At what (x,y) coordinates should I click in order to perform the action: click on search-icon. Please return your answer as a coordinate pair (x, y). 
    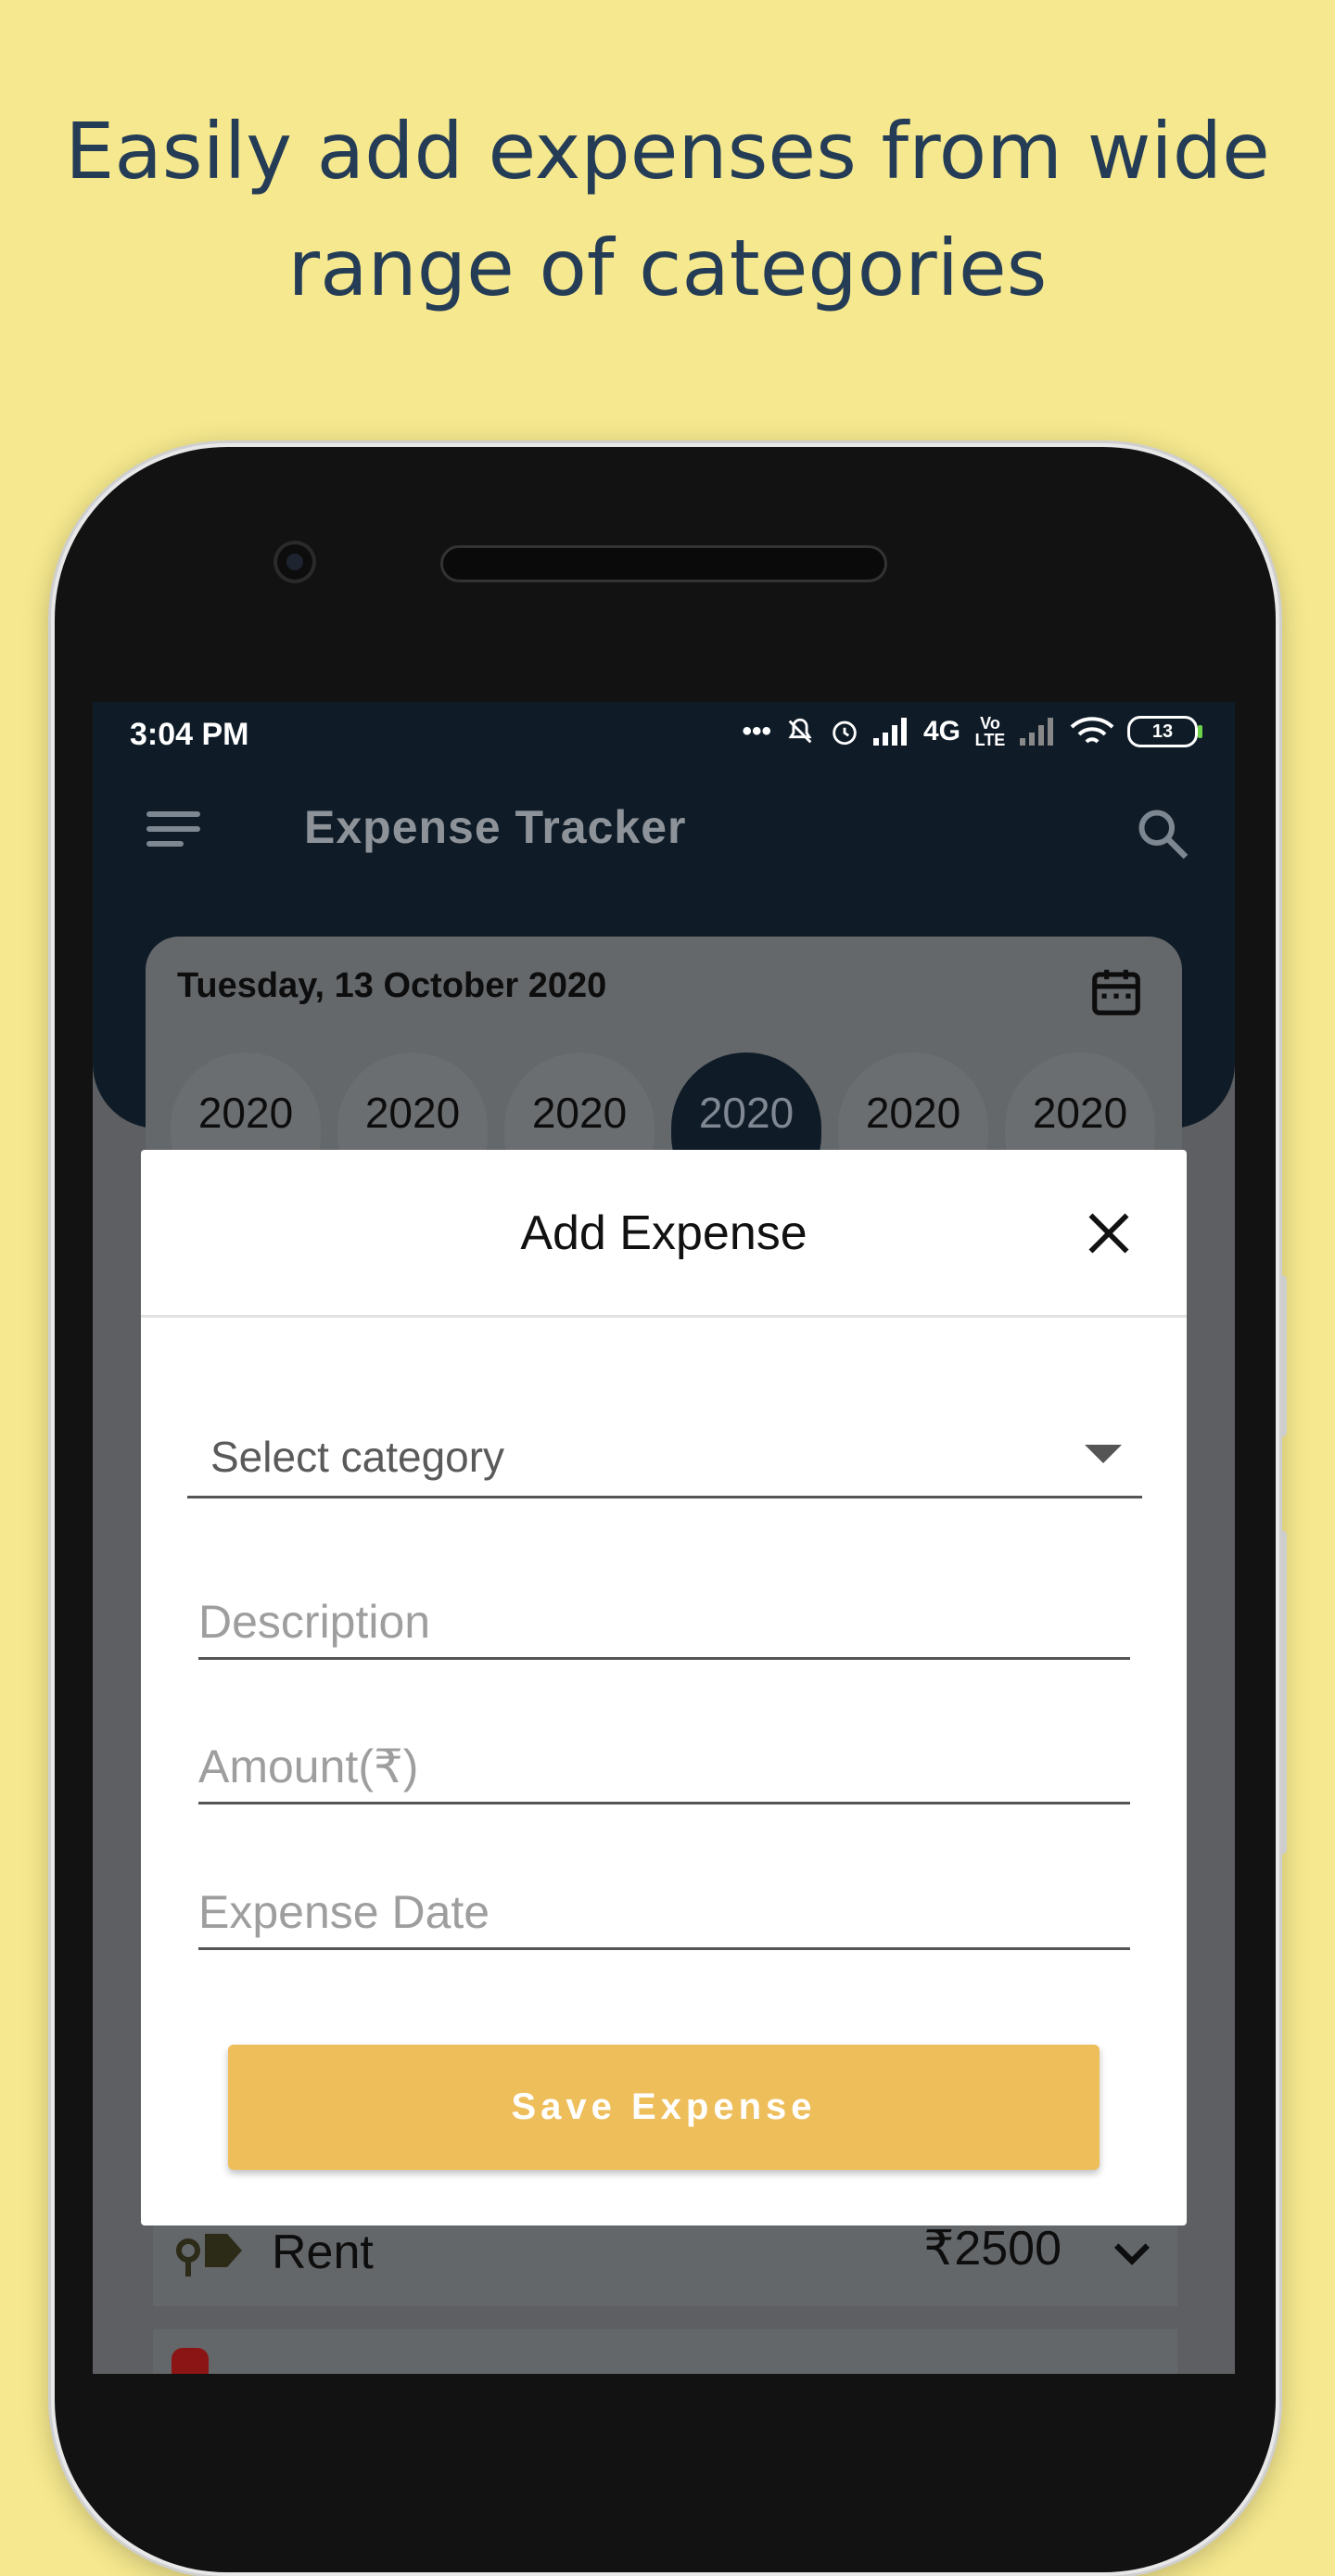
    Looking at the image, I should click on (1162, 833).